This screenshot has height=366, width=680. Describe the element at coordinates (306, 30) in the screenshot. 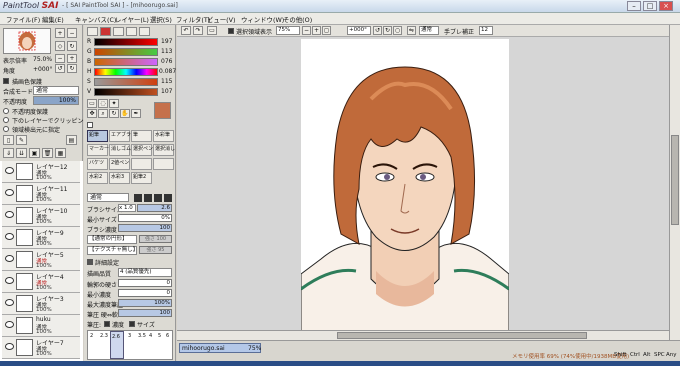

I see `zoom-out-icon: −` at that location.